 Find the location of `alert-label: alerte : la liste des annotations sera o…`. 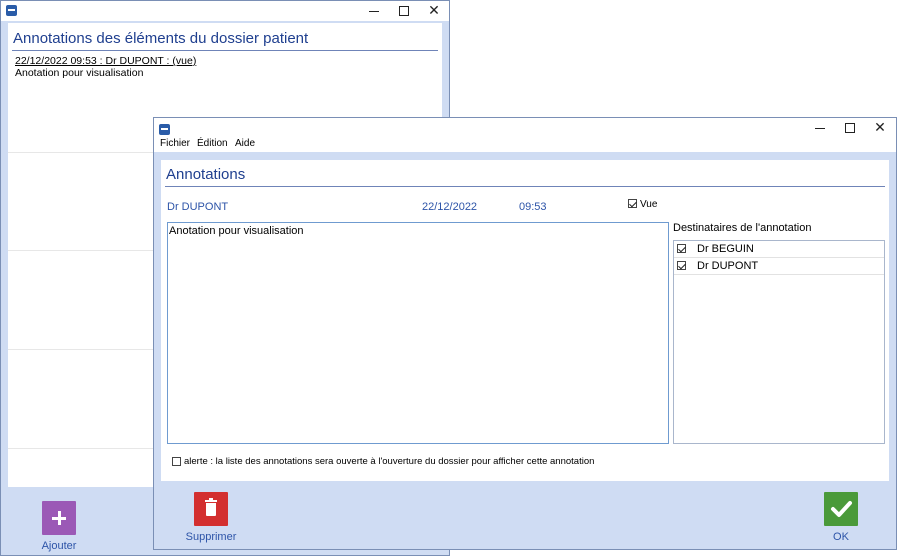

alert-label: alerte : la liste des annotations sera o… is located at coordinates (389, 461).